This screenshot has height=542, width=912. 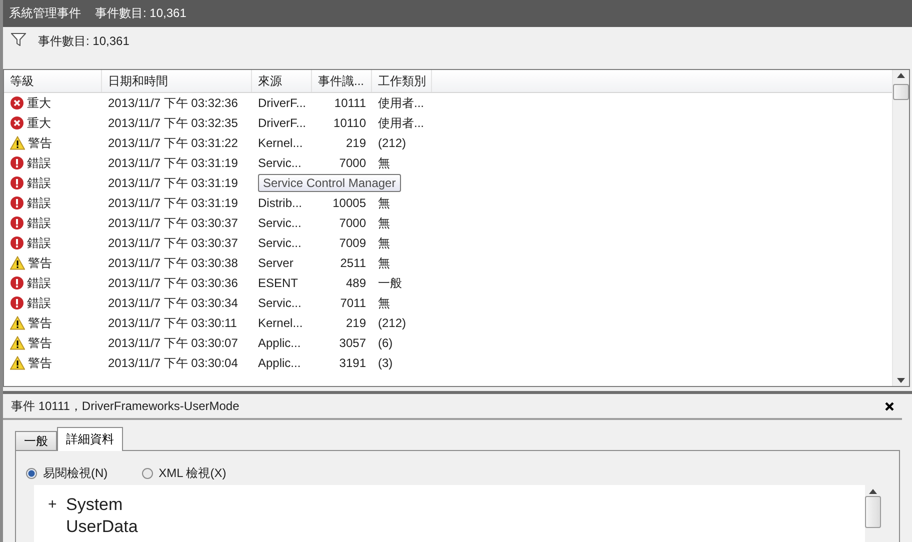 I want to click on event-id-cell-text: 2511, so click(x=353, y=263).